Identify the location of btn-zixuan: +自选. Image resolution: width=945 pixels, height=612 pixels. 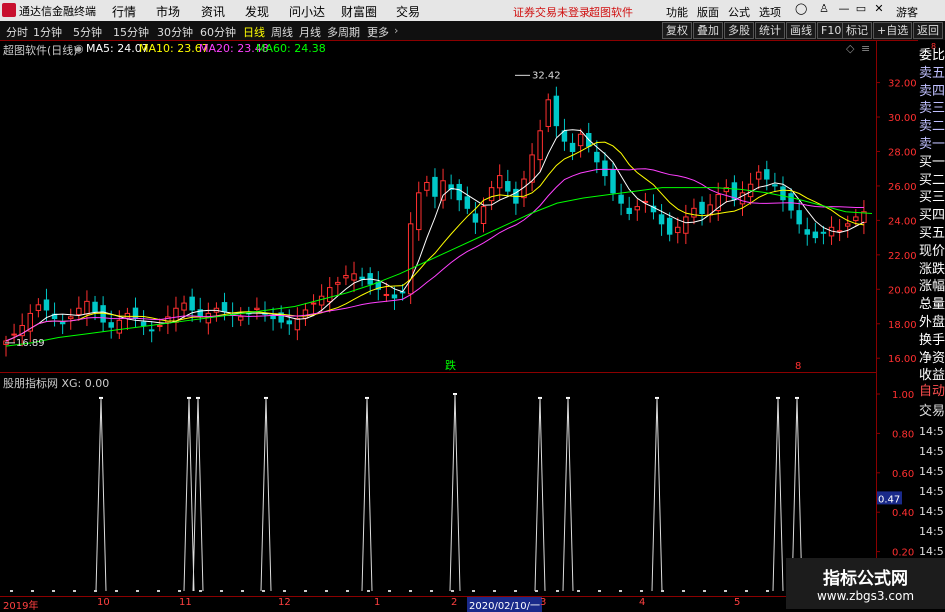
(893, 30).